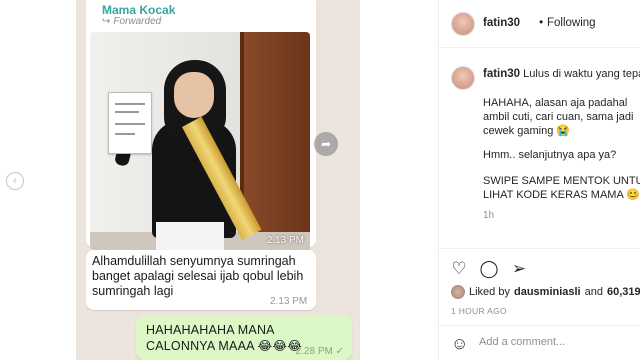 The height and width of the screenshot is (360, 640). I want to click on photo-white-pants, so click(190, 236).